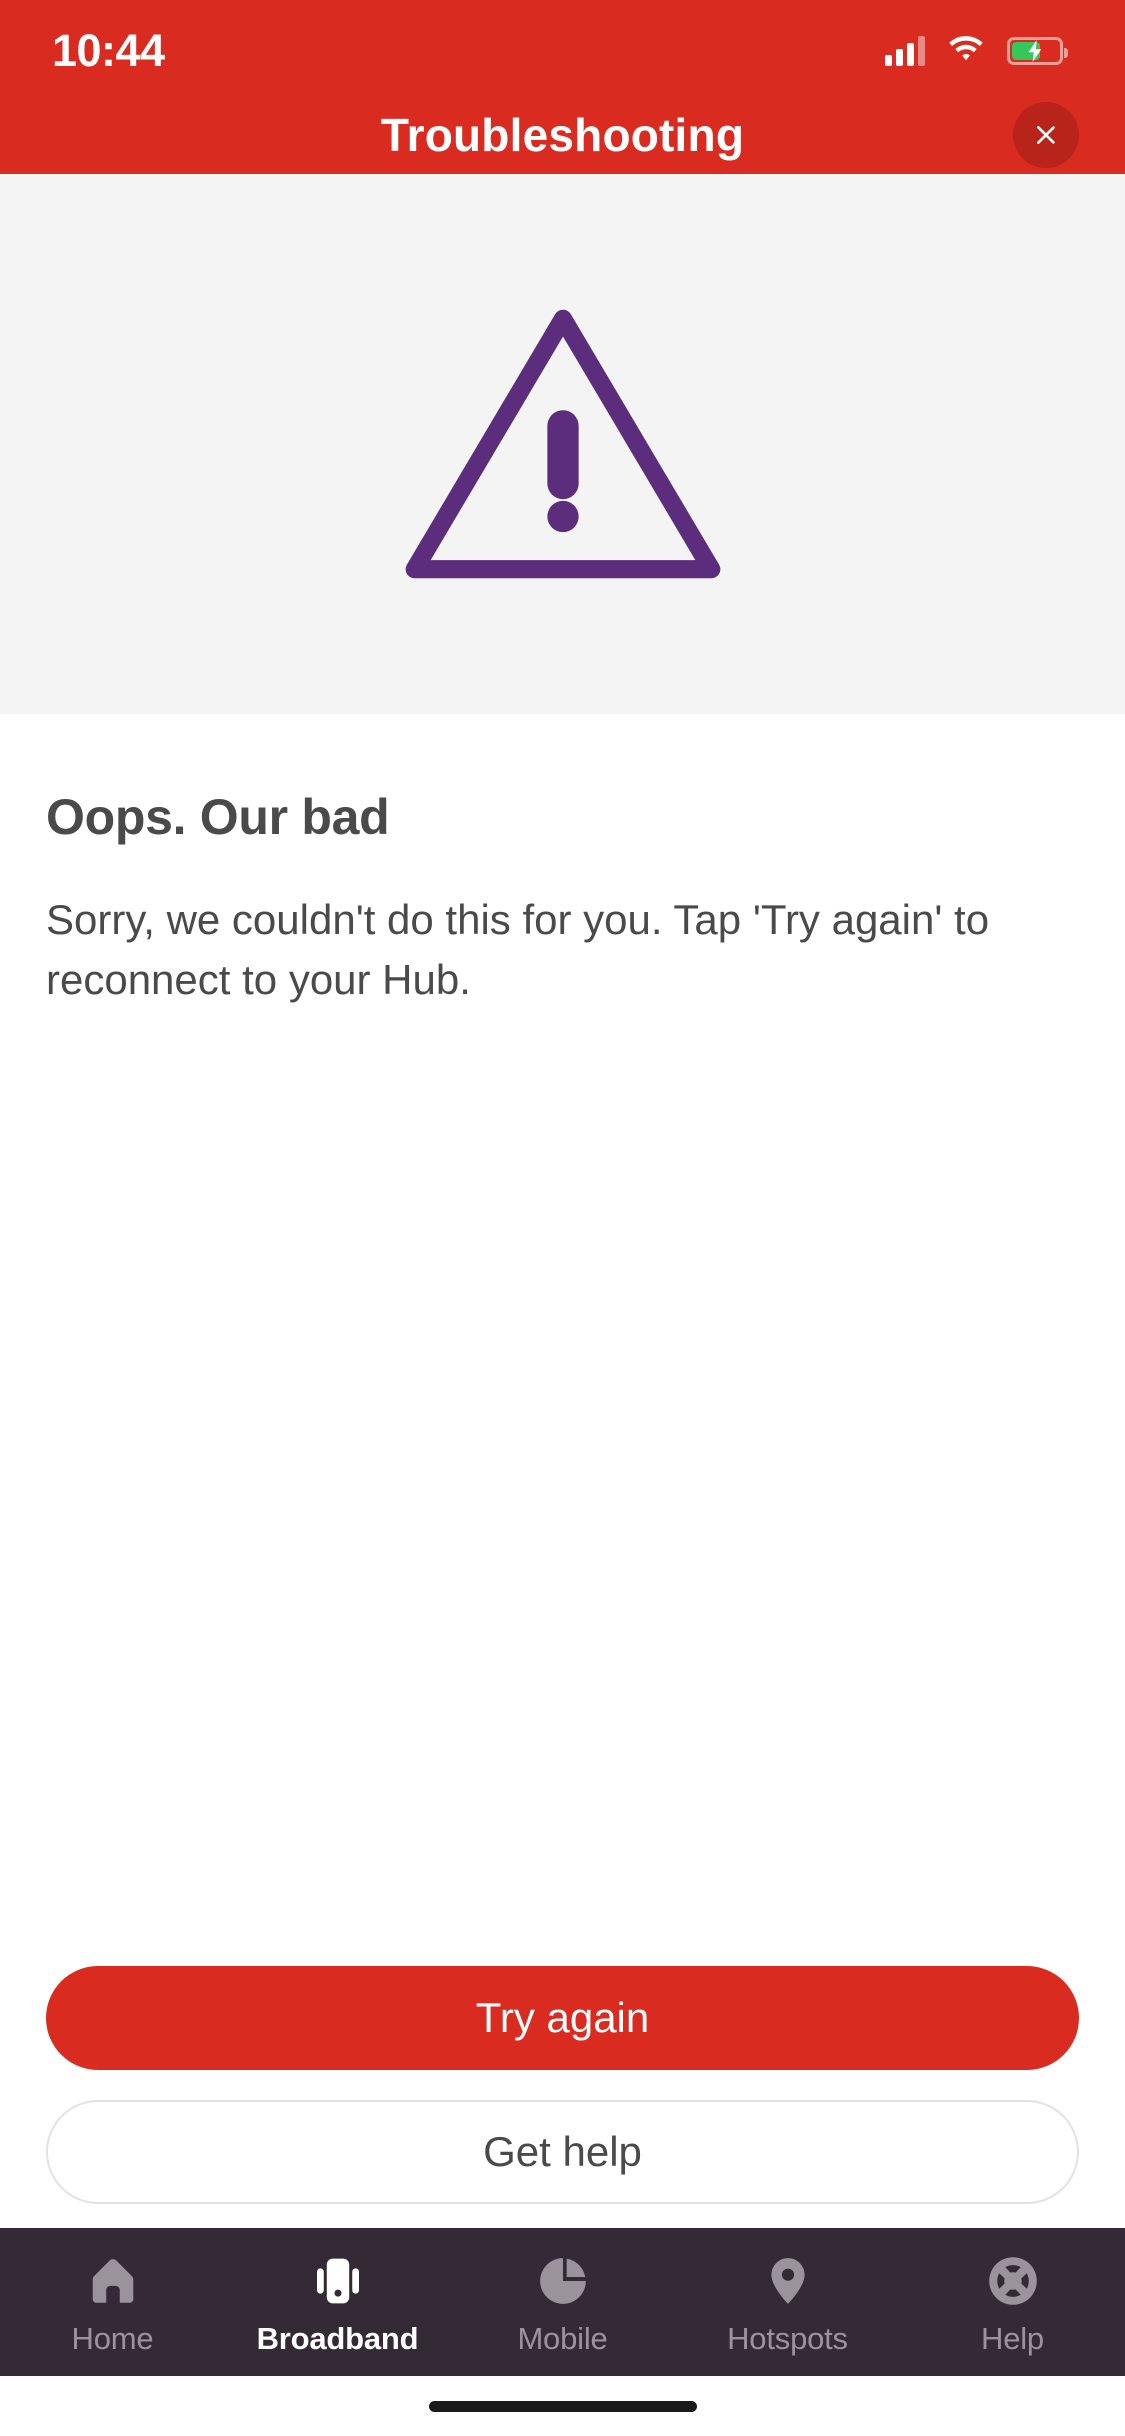 Image resolution: width=1125 pixels, height=2436 pixels. Describe the element at coordinates (562, 2097) in the screenshot. I see `action-buttons: Try again Get help` at that location.